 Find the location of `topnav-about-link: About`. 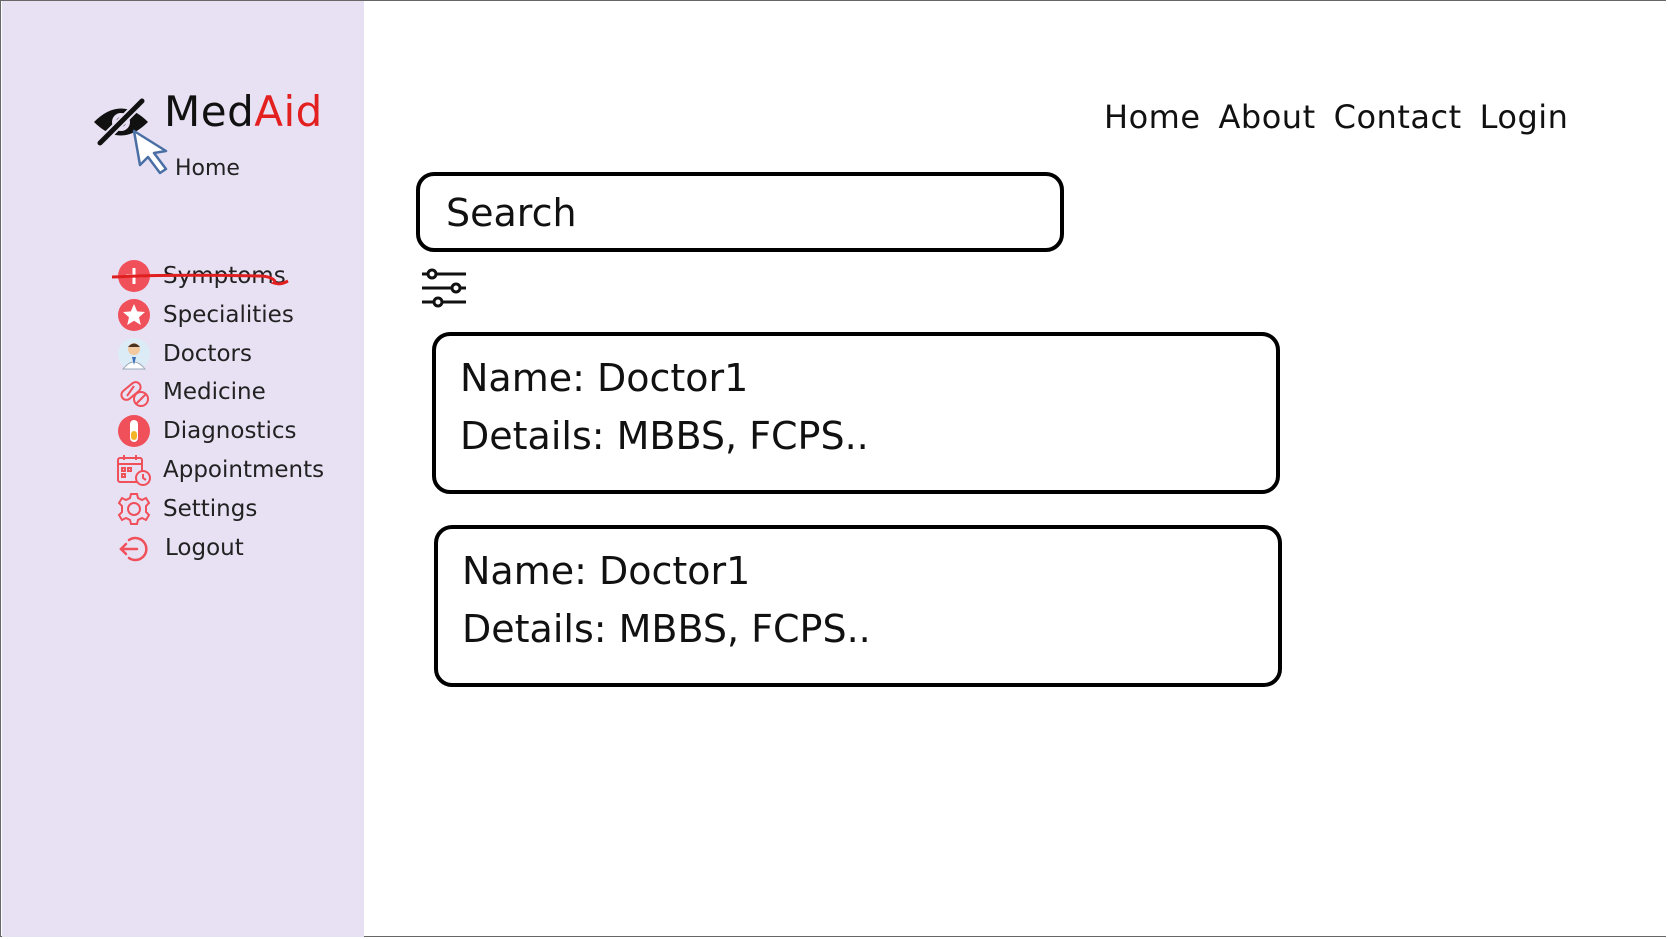

topnav-about-link: About is located at coordinates (1267, 117).